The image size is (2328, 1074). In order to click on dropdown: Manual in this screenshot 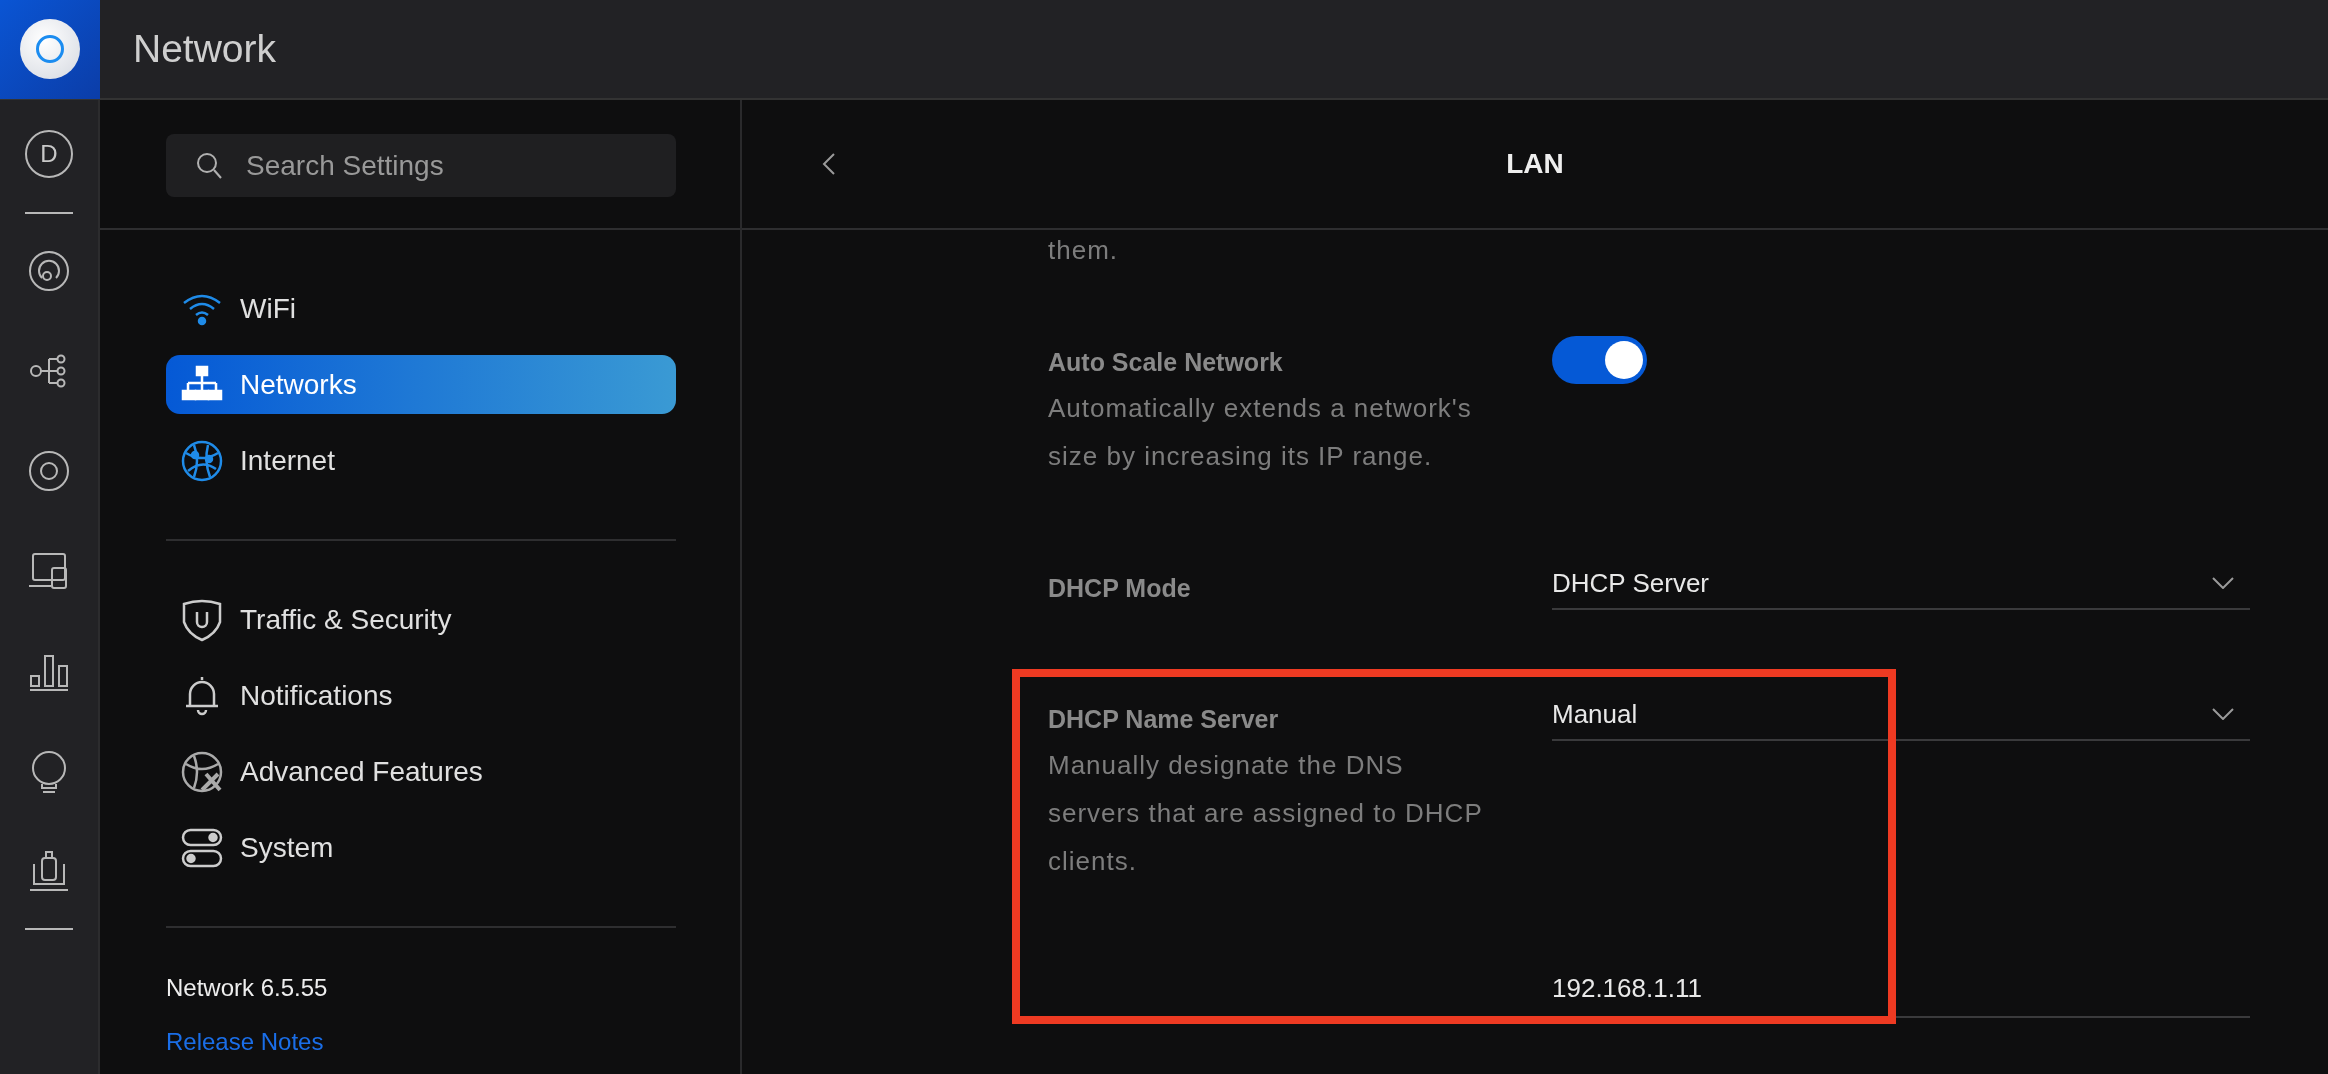, I will do `click(1901, 715)`.